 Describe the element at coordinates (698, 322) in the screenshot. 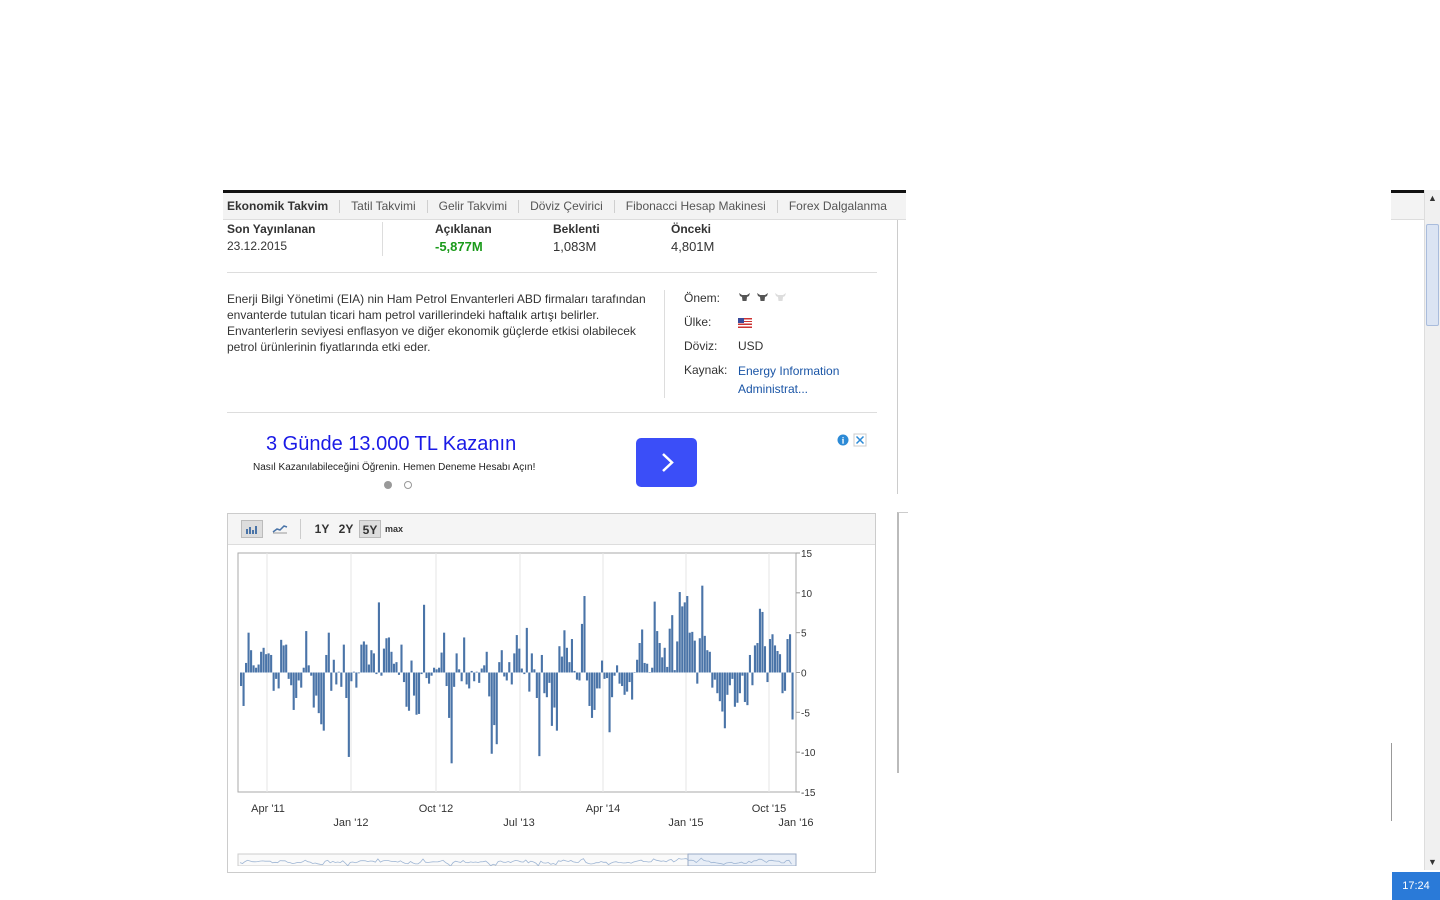

I see `country-label: Ülke:` at that location.